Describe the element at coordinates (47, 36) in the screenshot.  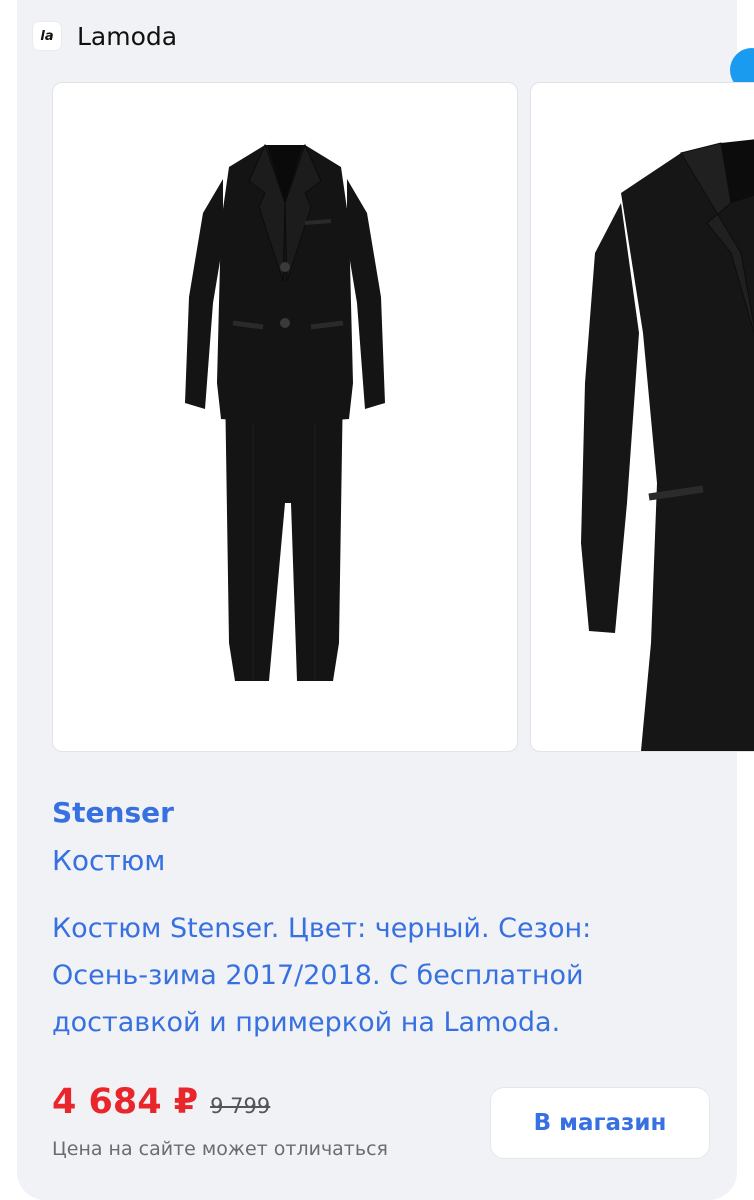
I see `lamoda-logo-icon: la` at that location.